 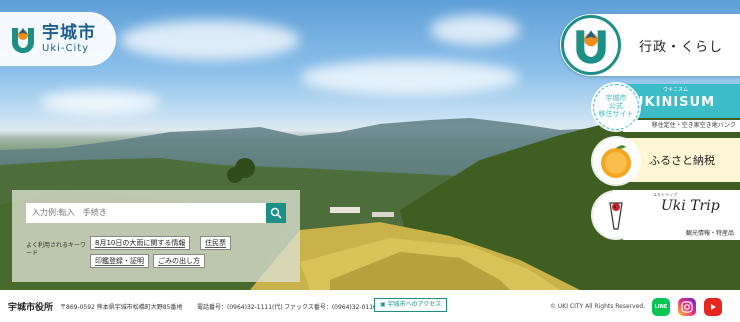 I want to click on keyword-tag: 印鑑登録・証明, so click(x=119, y=261).